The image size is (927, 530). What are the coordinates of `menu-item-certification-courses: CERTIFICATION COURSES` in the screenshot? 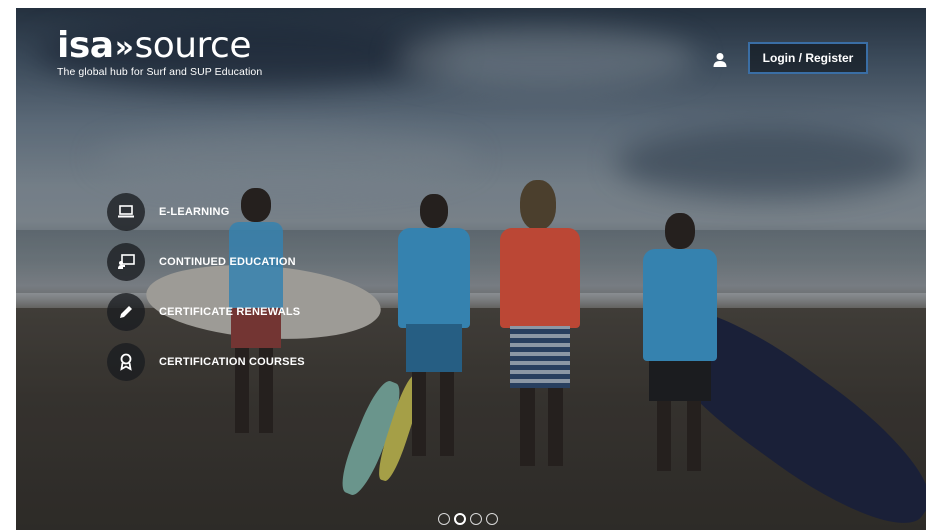 It's located at (206, 362).